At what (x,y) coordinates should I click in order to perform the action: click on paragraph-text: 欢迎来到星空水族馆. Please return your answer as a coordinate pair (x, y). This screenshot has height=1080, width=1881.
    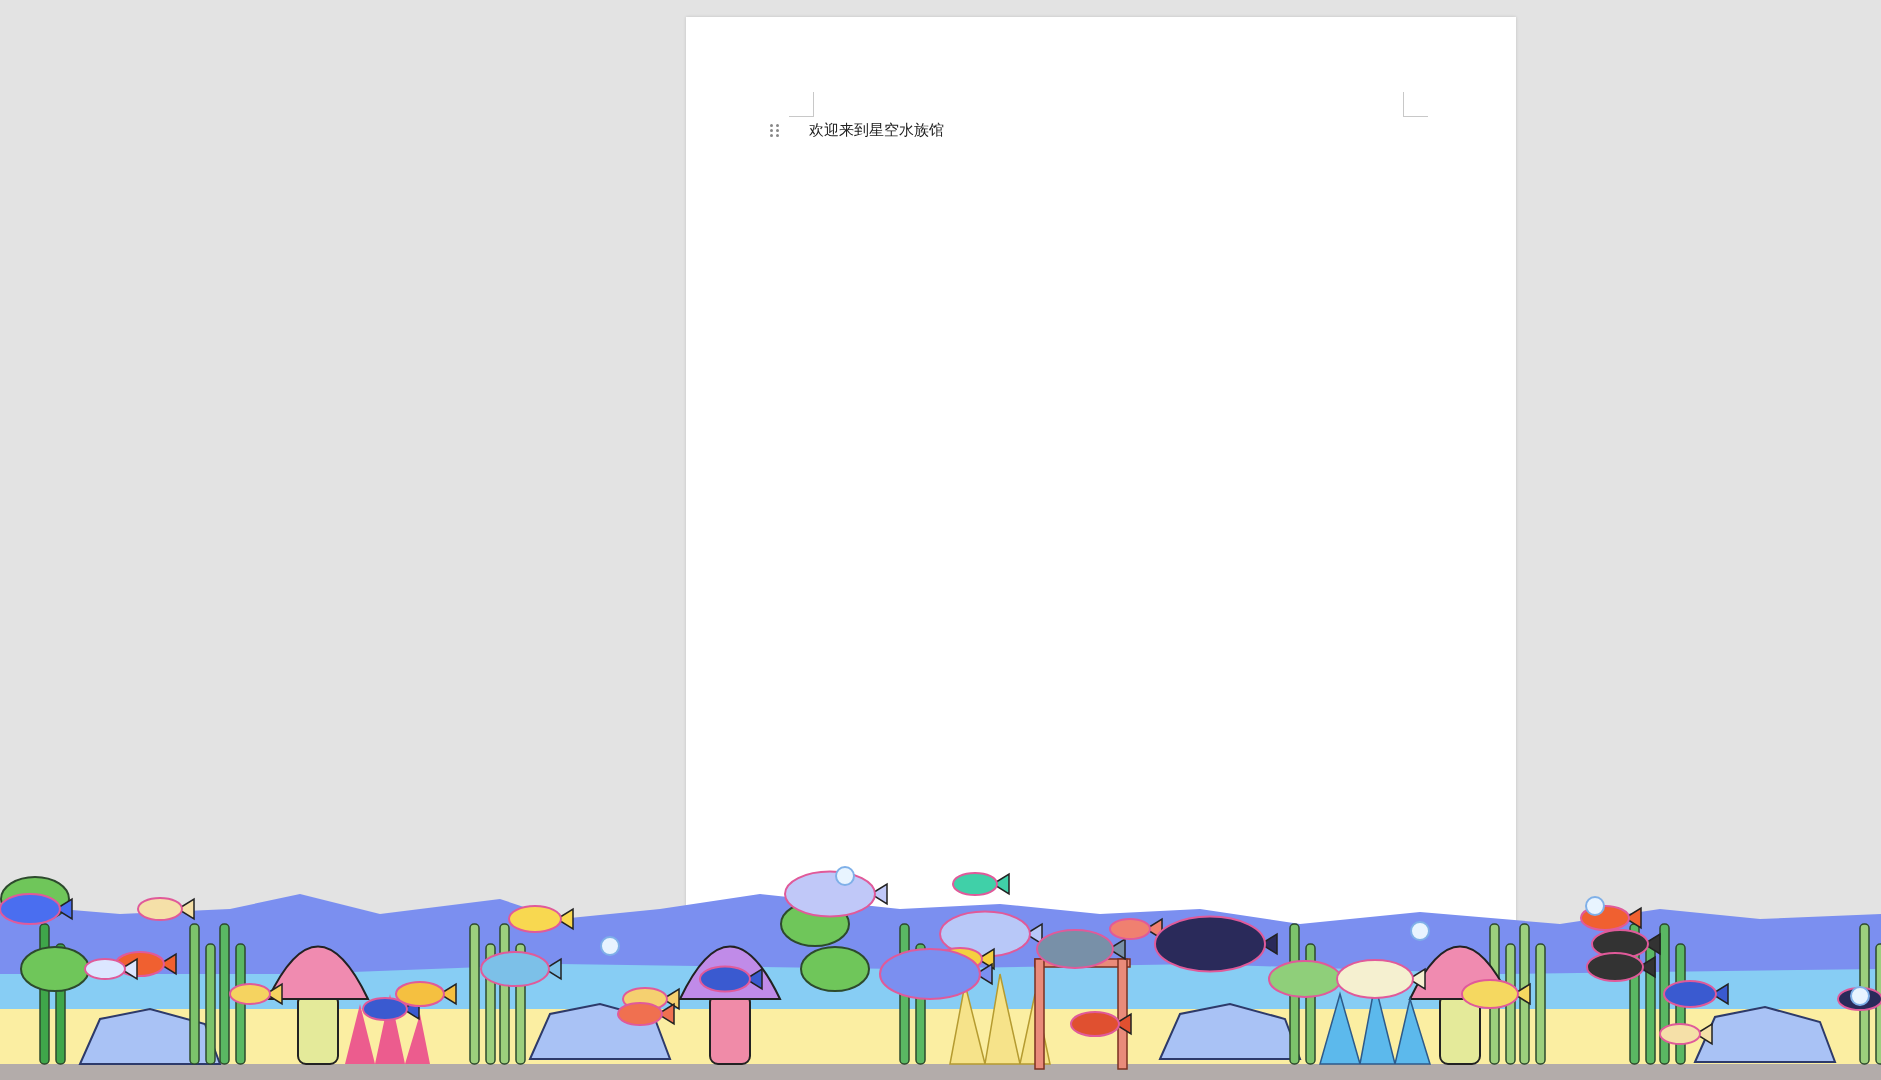
    Looking at the image, I should click on (876, 130).